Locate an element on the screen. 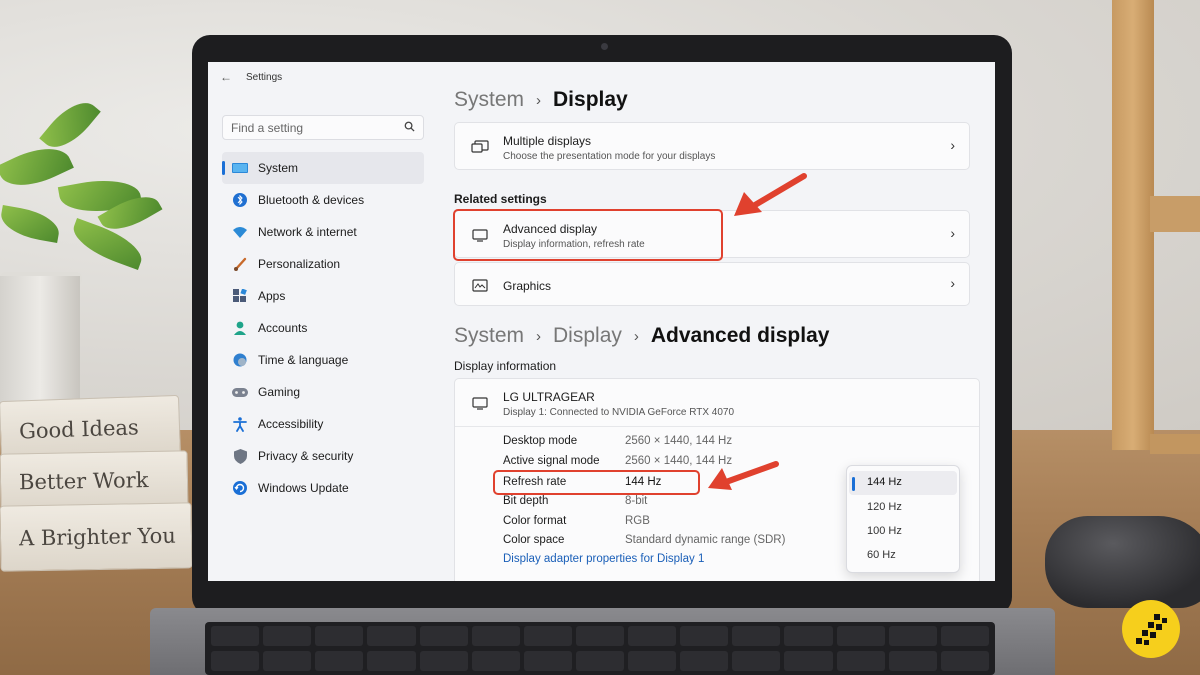 The image size is (1200, 675). shelf-board is located at coordinates (1175, 214).